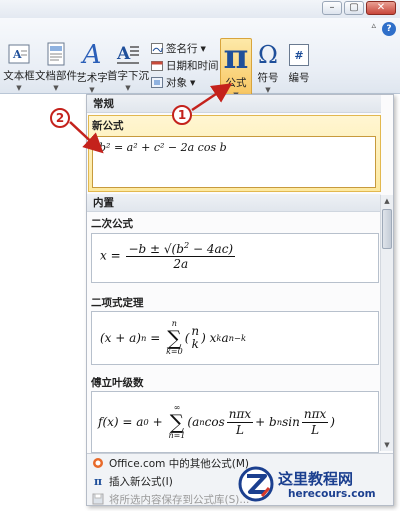 This screenshot has height=511, width=400. Describe the element at coordinates (108, 126) in the screenshot. I see `new-equation-label: 新公式` at that location.